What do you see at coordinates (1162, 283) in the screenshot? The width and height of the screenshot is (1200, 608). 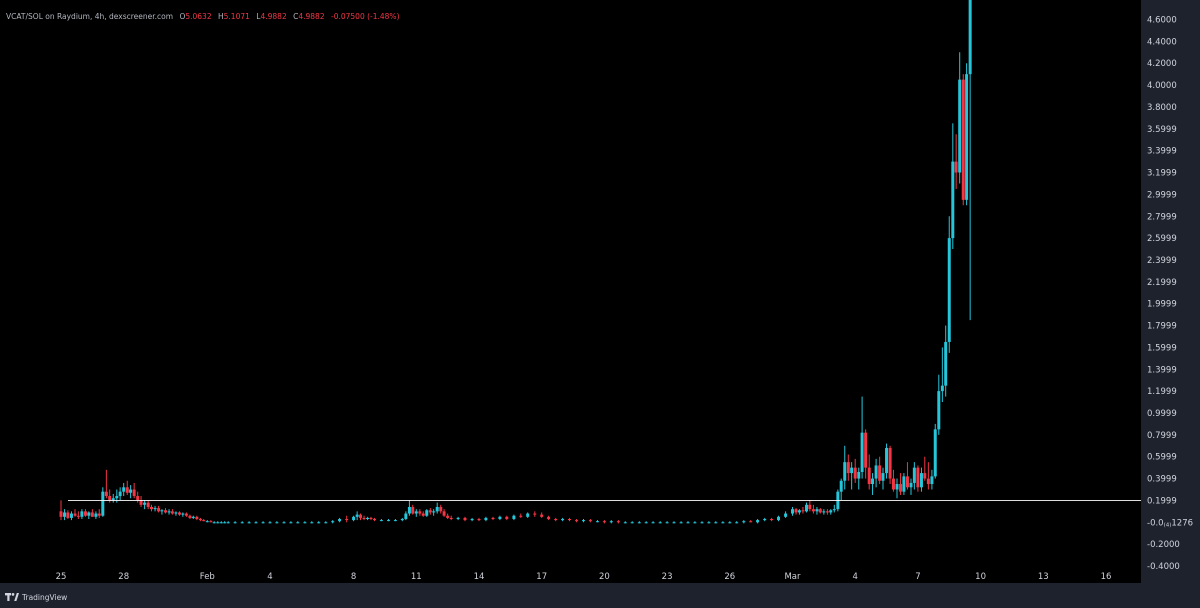 I see `price-tick-label: 2.1999` at bounding box center [1162, 283].